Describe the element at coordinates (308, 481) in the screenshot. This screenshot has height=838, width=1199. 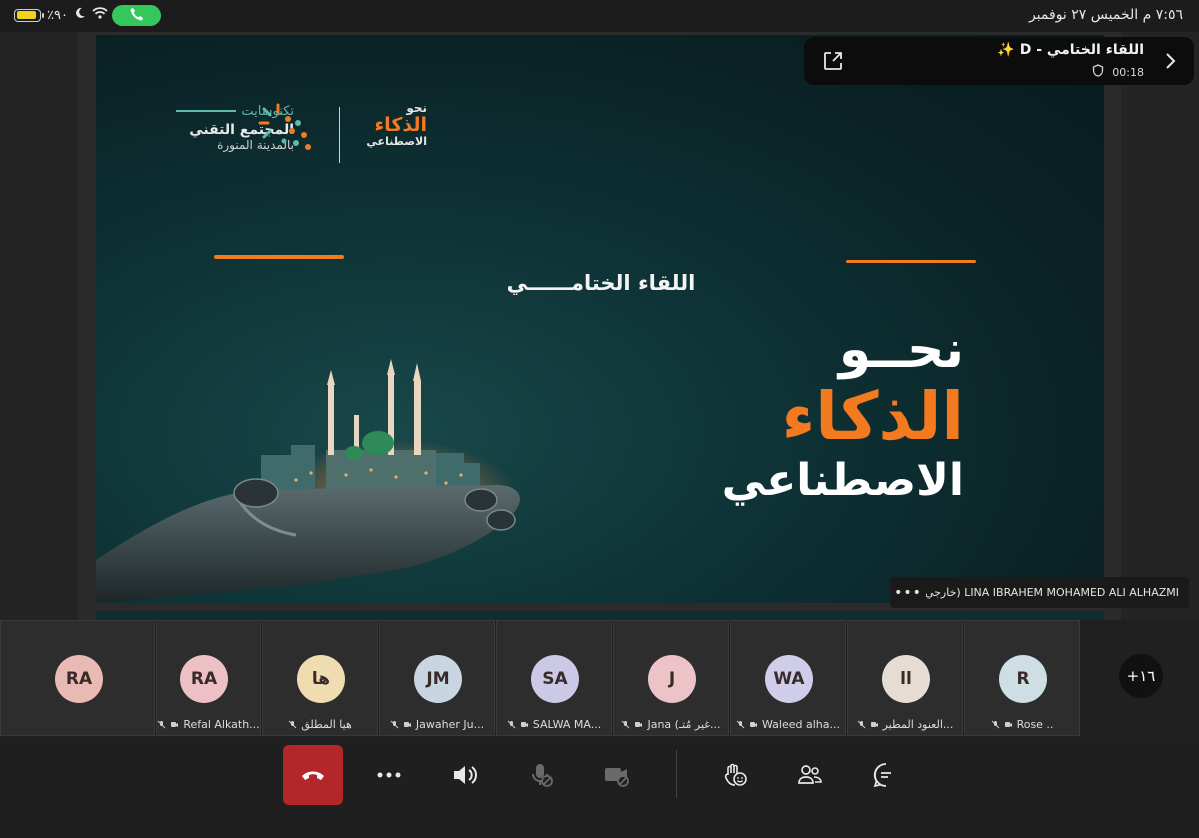
I see `robot-hand-mosque-illustration` at that location.